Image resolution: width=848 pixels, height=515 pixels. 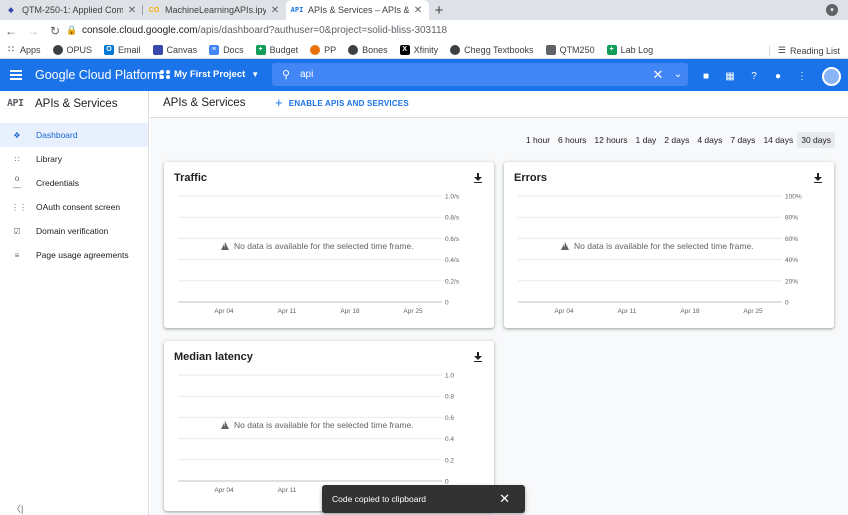 What do you see at coordinates (832, 10) in the screenshot?
I see `tab-search-icon: ▾` at bounding box center [832, 10].